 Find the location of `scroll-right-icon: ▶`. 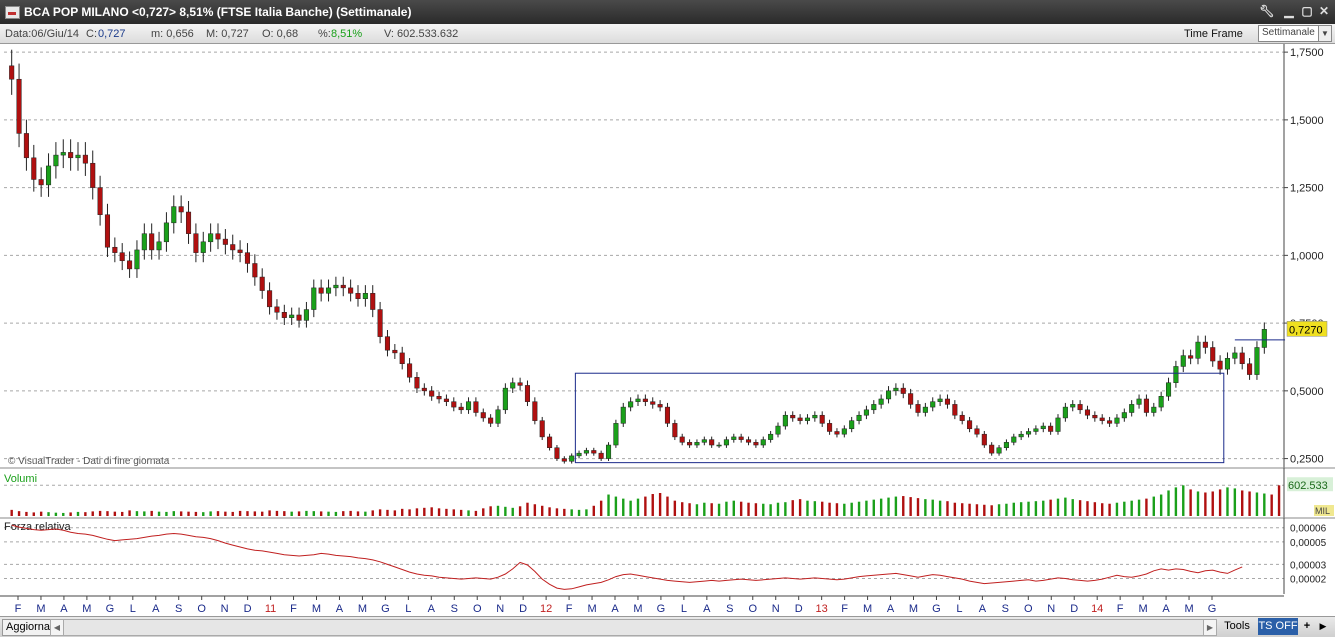

scroll-right-icon: ▶ is located at coordinates (1209, 627).